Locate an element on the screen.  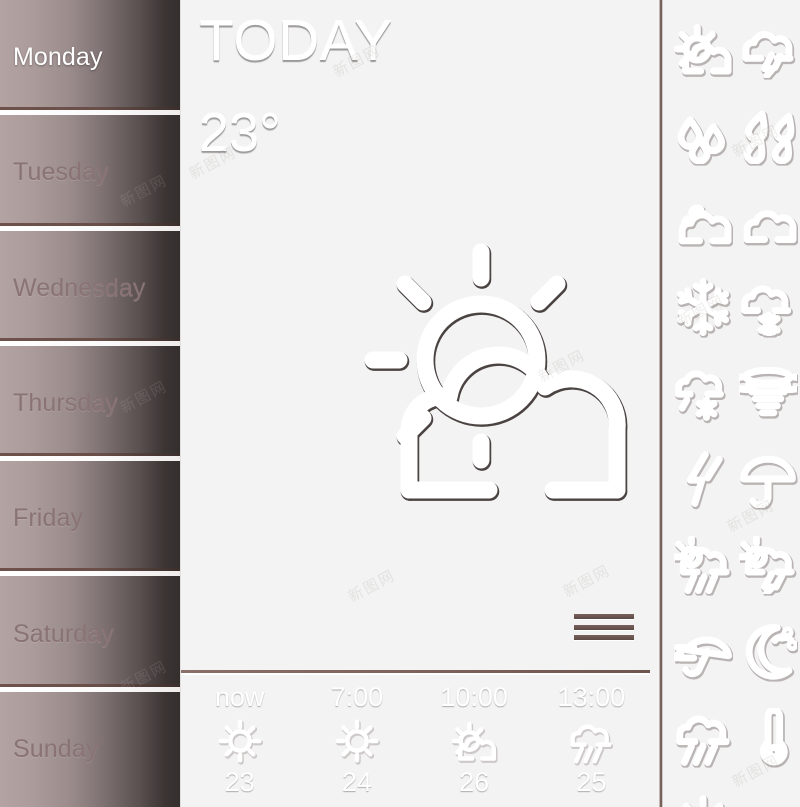
clouds-icon is located at coordinates (703, 221).